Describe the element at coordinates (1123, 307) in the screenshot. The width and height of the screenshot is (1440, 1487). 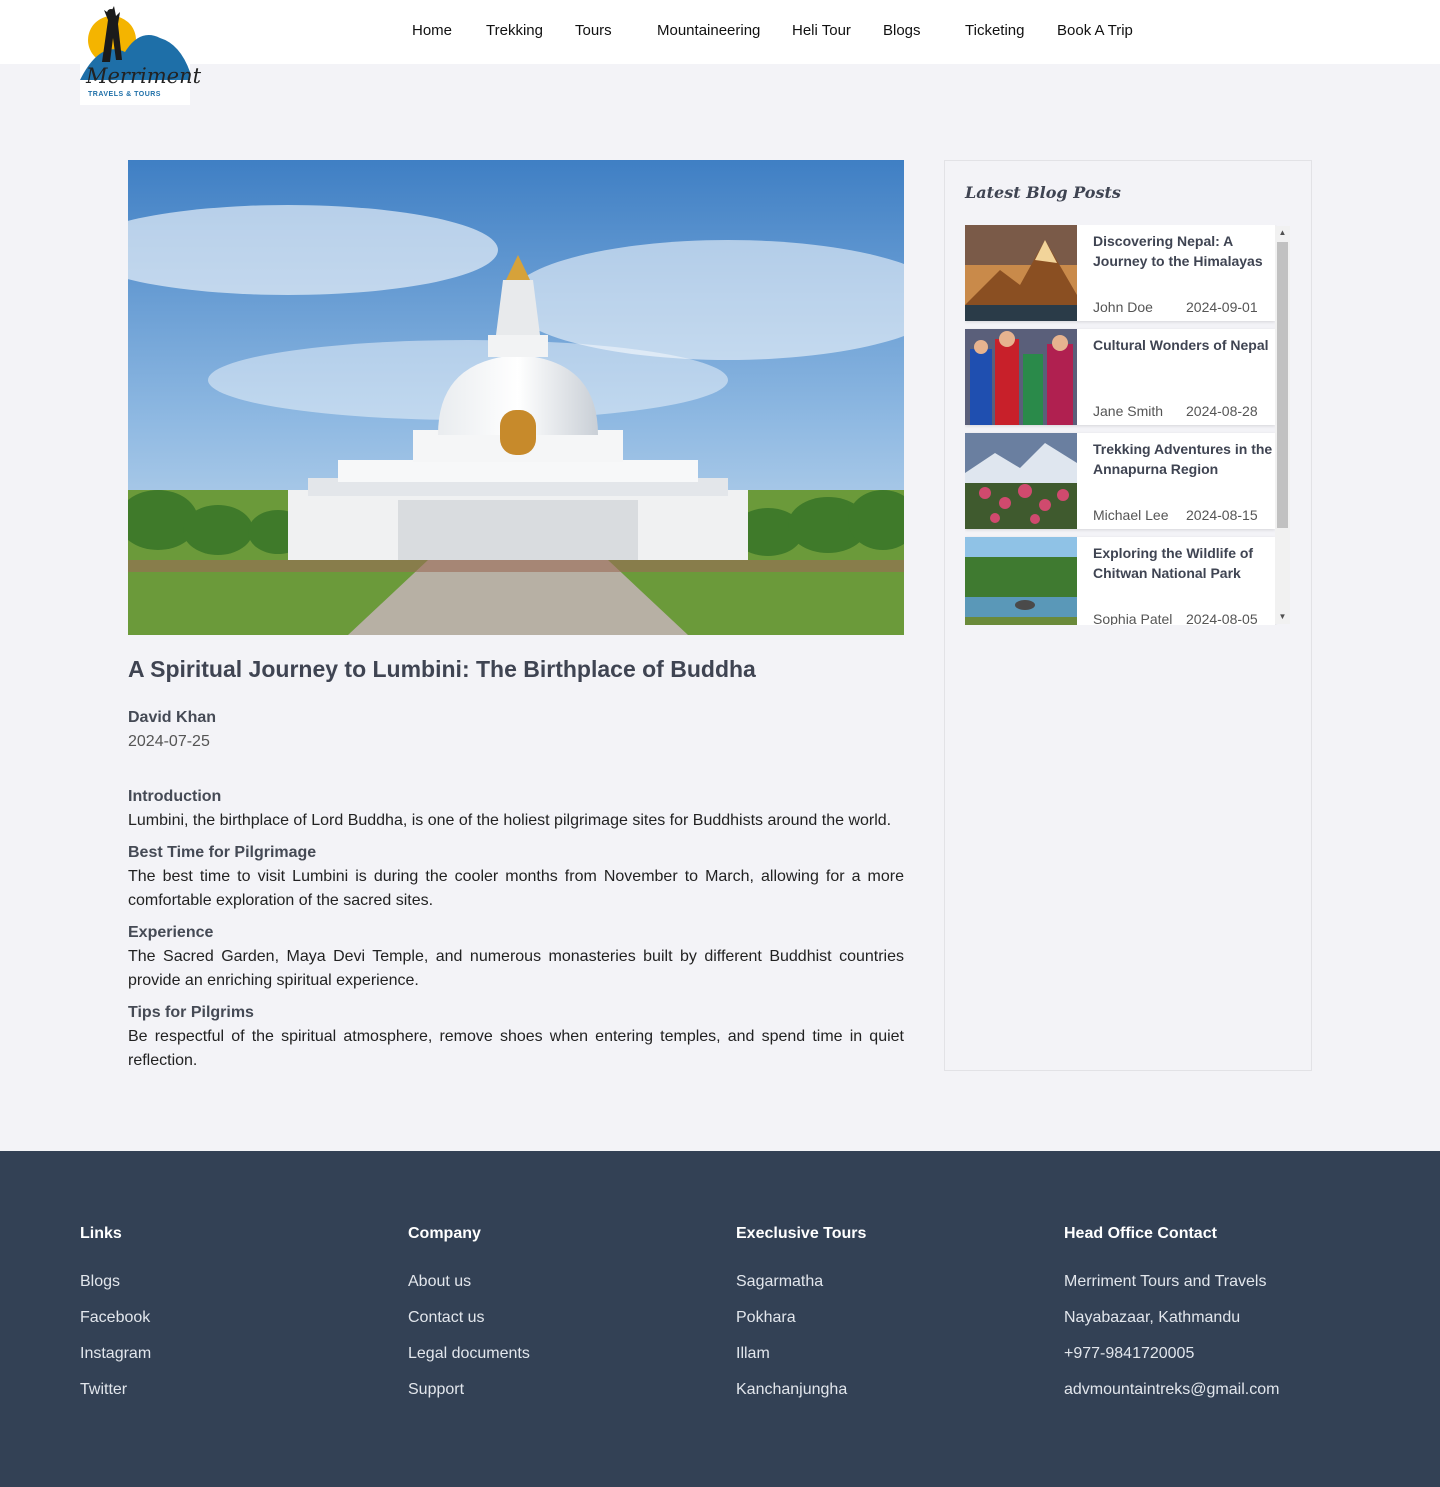
I see `blog-author: John Doe` at that location.